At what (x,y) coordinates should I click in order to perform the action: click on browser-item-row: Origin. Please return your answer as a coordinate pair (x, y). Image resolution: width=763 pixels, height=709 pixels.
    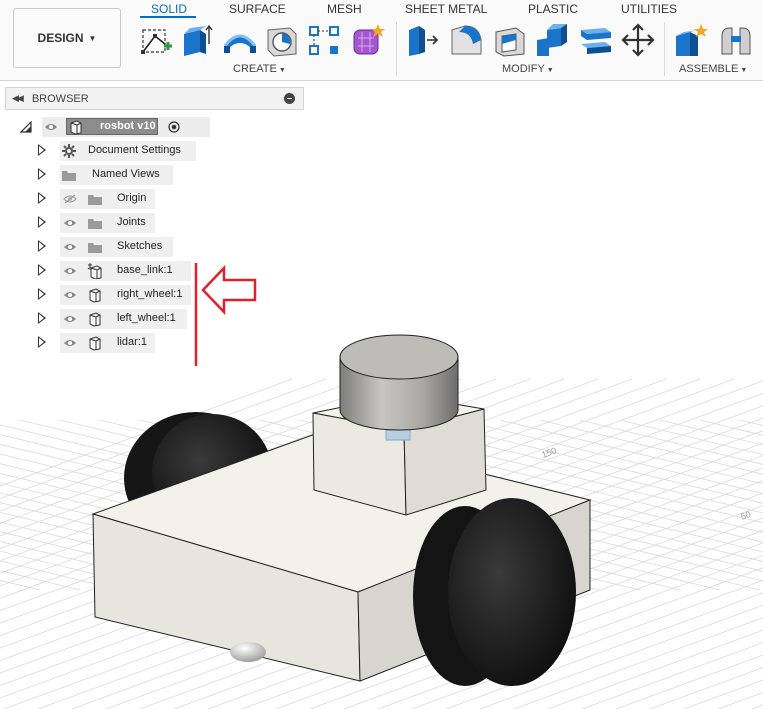
    Looking at the image, I should click on (123, 199).